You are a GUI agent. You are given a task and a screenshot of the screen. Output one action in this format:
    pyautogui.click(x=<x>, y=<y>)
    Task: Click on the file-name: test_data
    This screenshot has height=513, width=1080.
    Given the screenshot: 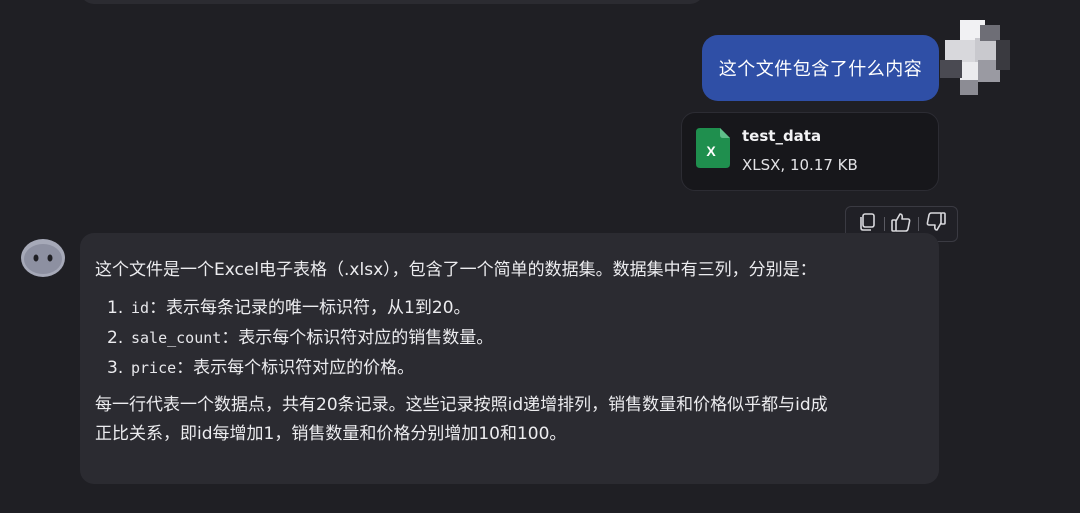 What is the action you would take?
    pyautogui.click(x=782, y=136)
    